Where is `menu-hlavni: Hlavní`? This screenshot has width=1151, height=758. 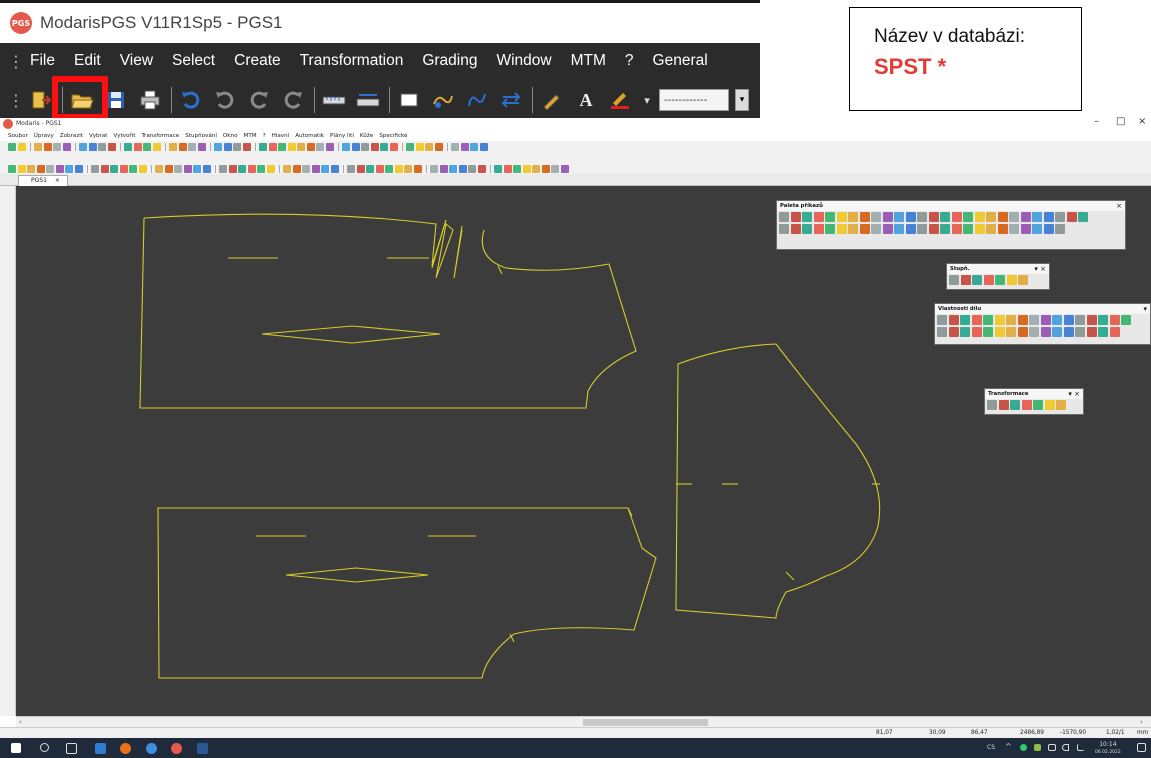 menu-hlavni: Hlavní is located at coordinates (281, 136).